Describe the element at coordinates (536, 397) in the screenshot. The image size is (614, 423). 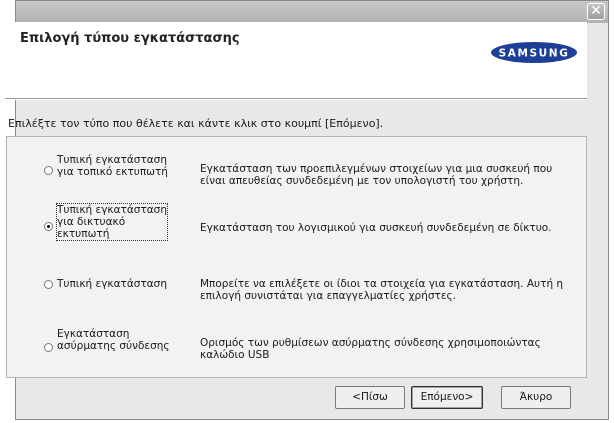
I see `cancel-button: Άκυρο` at that location.